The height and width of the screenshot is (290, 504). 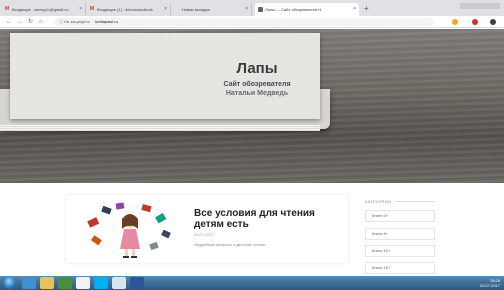 What do you see at coordinates (77, 21) in the screenshot?
I see `security-label: Не защищено` at bounding box center [77, 21].